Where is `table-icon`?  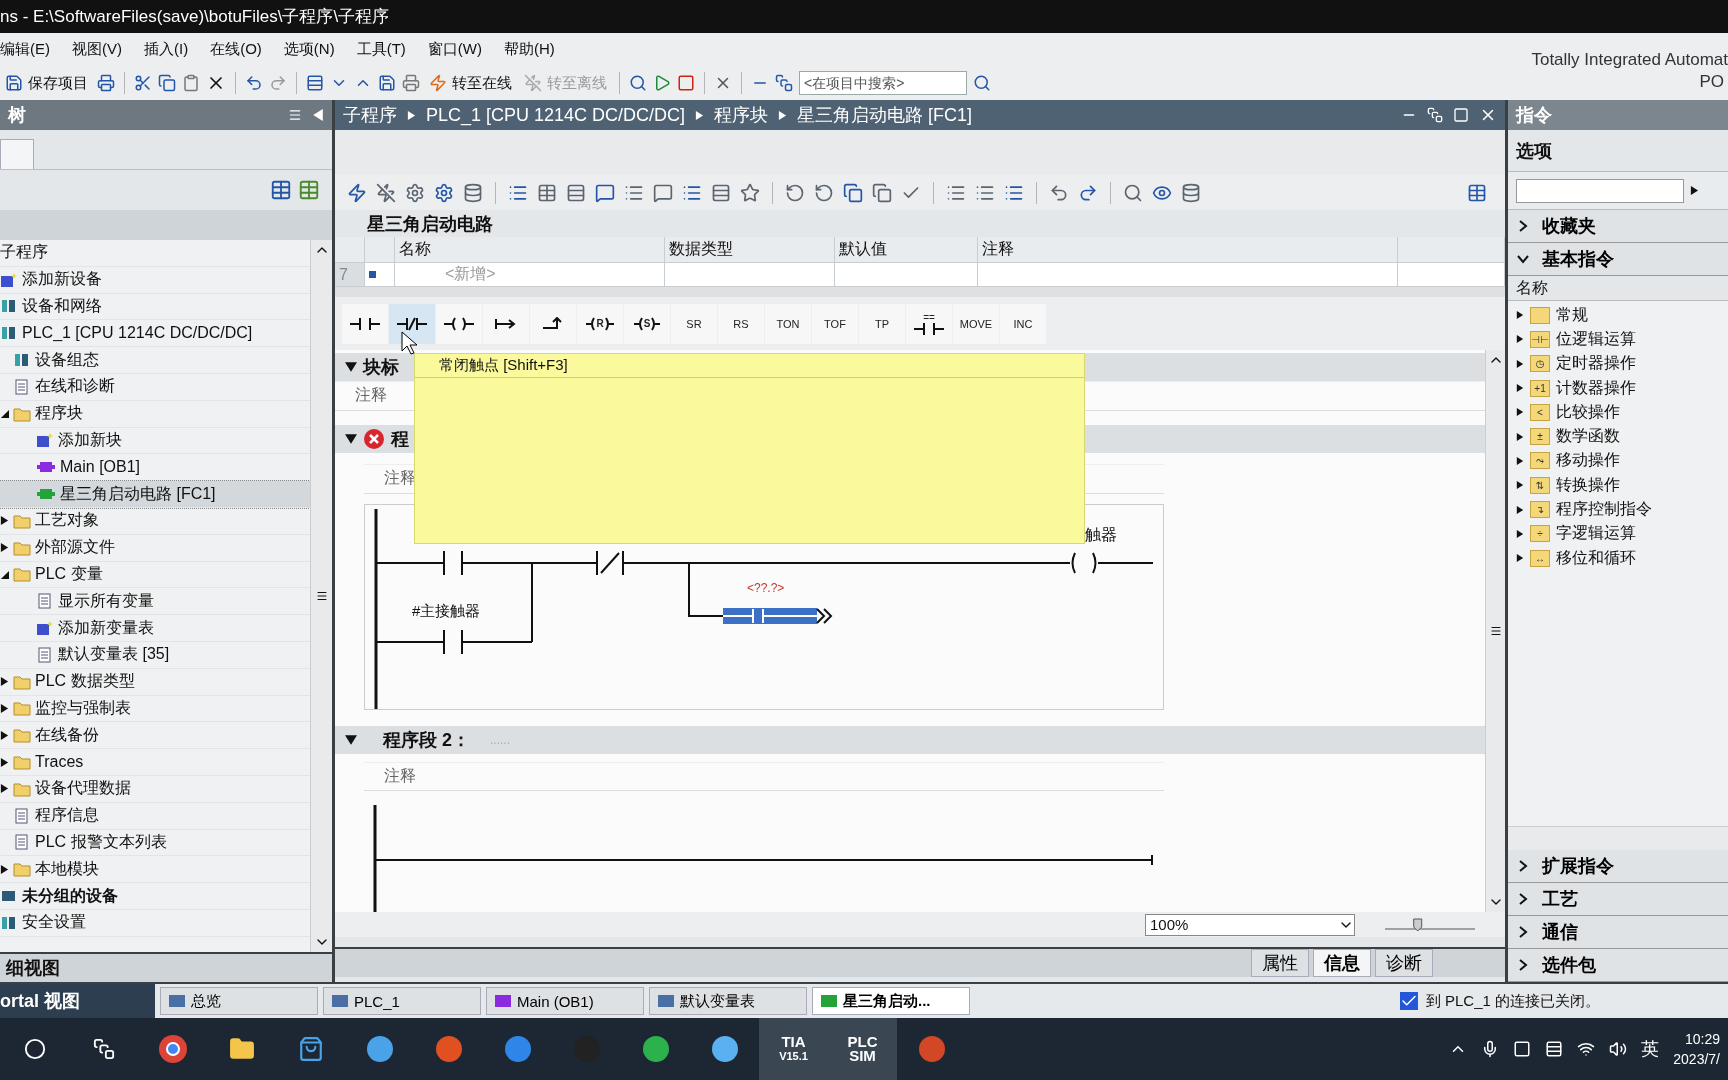
table-icon is located at coordinates (547, 192).